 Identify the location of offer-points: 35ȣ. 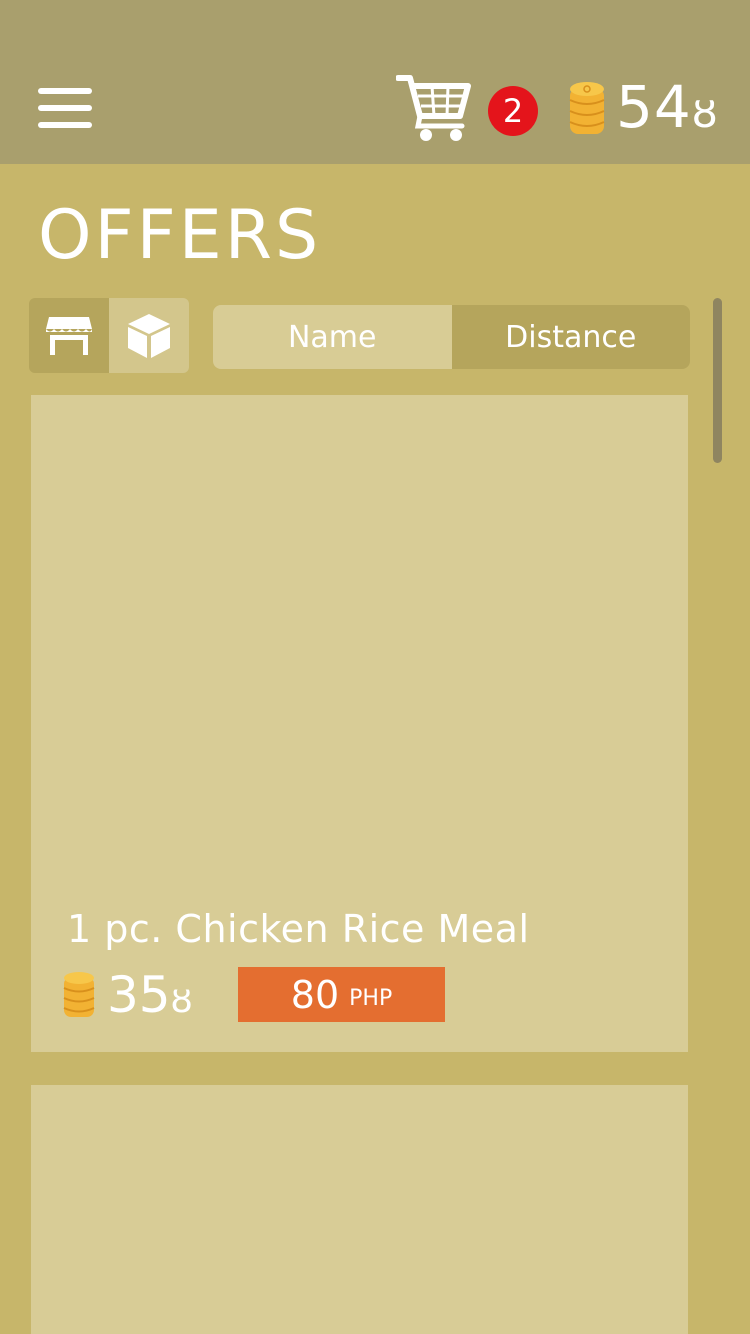
(150, 998).